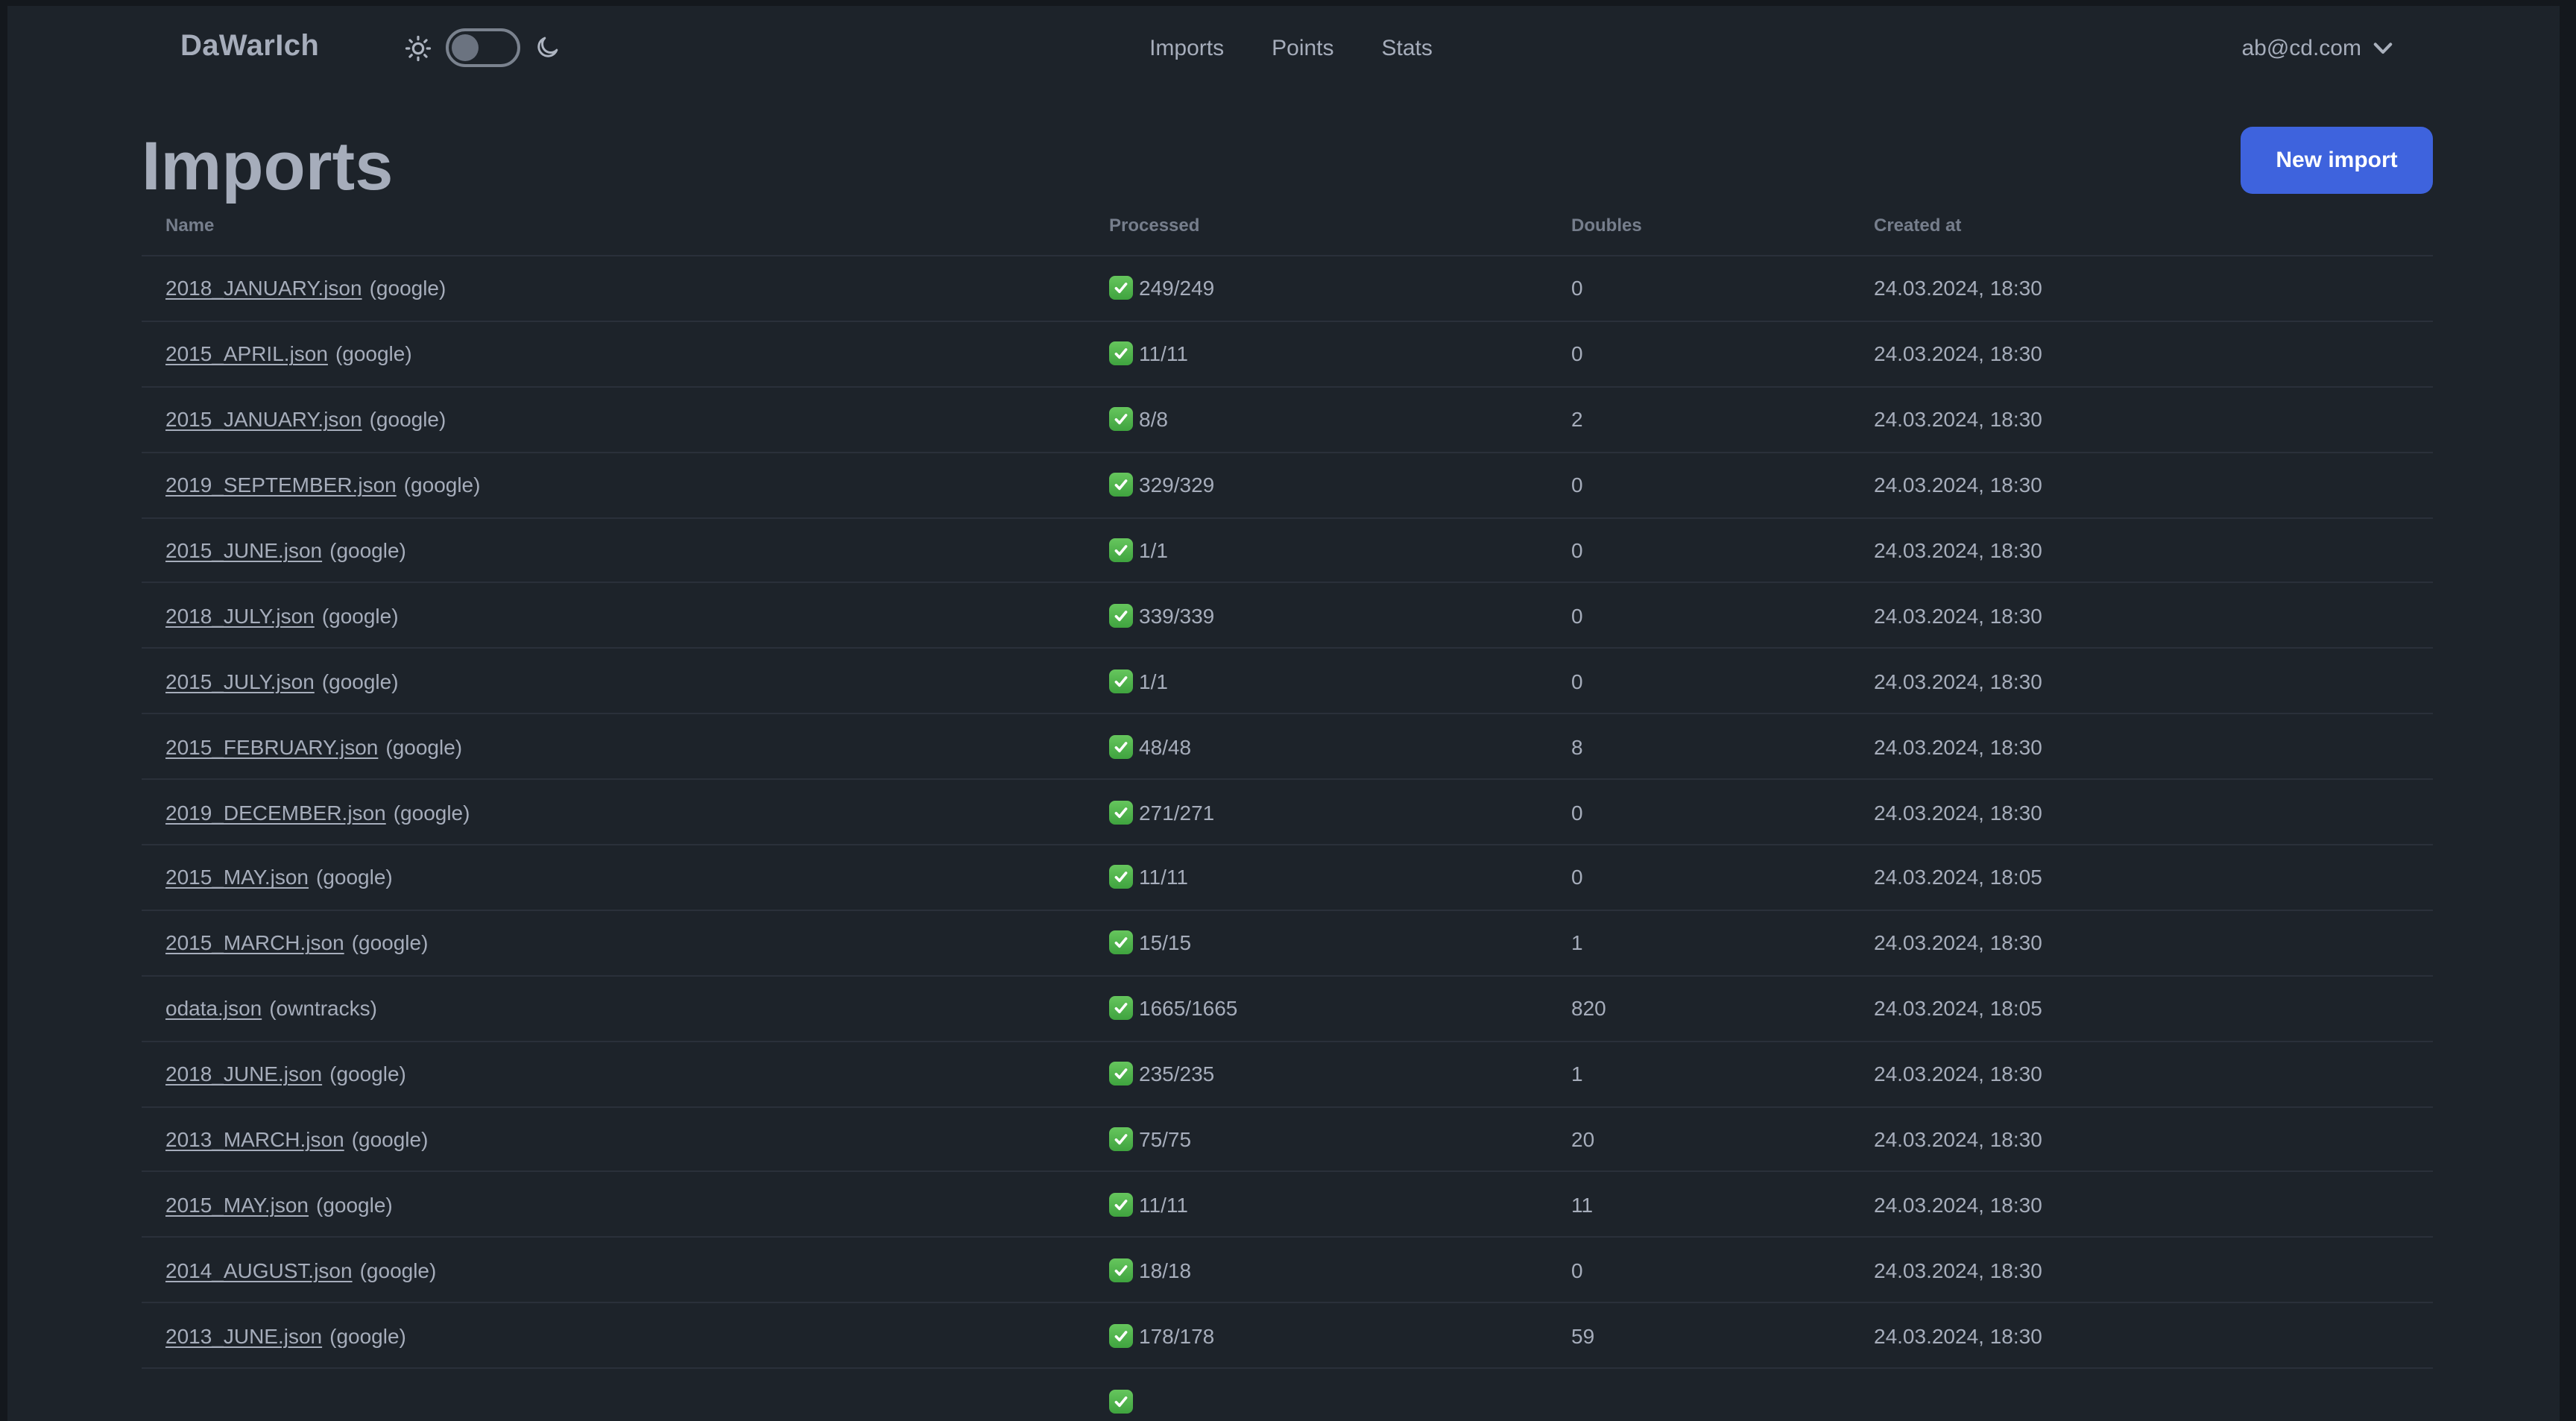 This screenshot has height=1421, width=2576. I want to click on user-email: ab@cd.com, so click(2301, 47).